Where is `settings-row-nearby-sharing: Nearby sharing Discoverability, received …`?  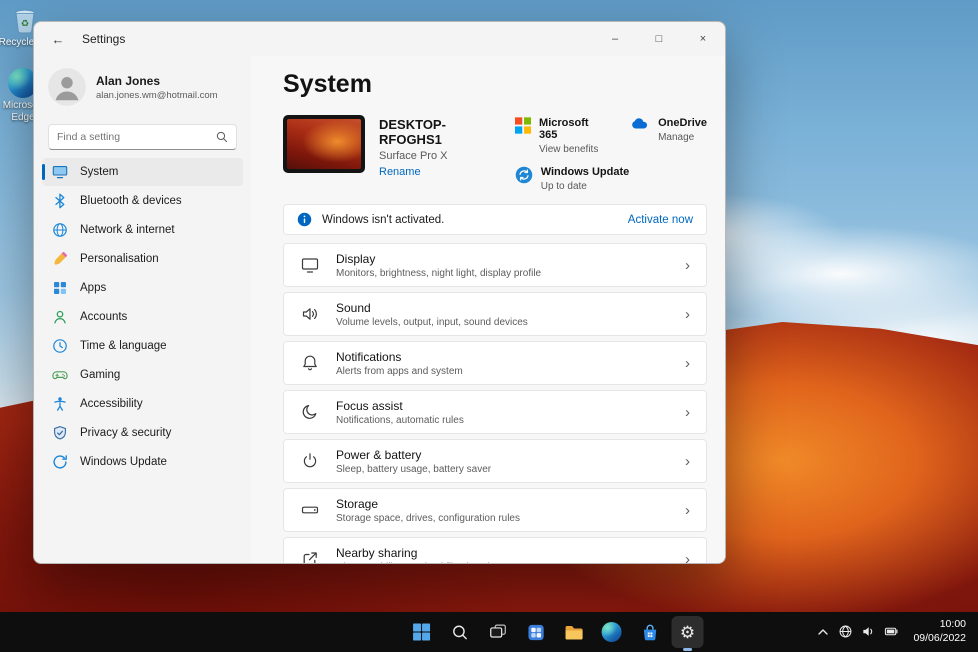
settings-row-nearby-sharing: Nearby sharing Discoverability, received … is located at coordinates (495, 550).